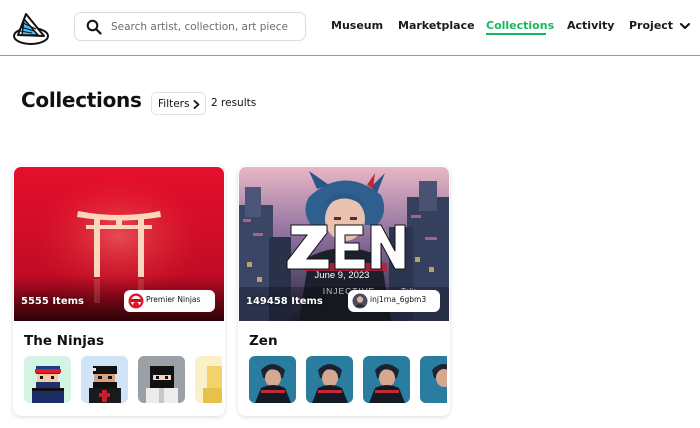  What do you see at coordinates (398, 299) in the screenshot?
I see `creator-name: inj1rna_6gbm3` at bounding box center [398, 299].